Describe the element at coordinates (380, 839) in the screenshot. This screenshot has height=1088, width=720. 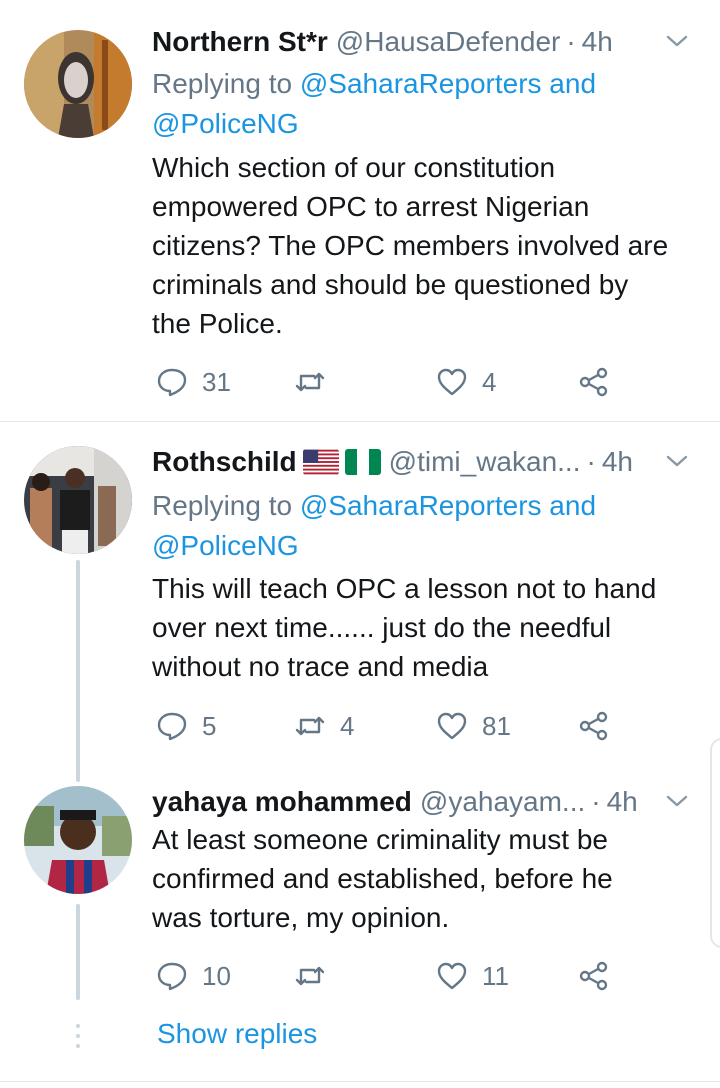
I see `tweet-text-line: At least someone criminality must be` at that location.